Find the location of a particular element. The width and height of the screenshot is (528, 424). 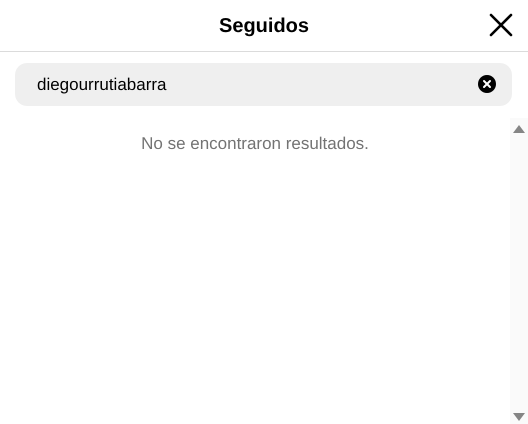

clear-button is located at coordinates (487, 84).